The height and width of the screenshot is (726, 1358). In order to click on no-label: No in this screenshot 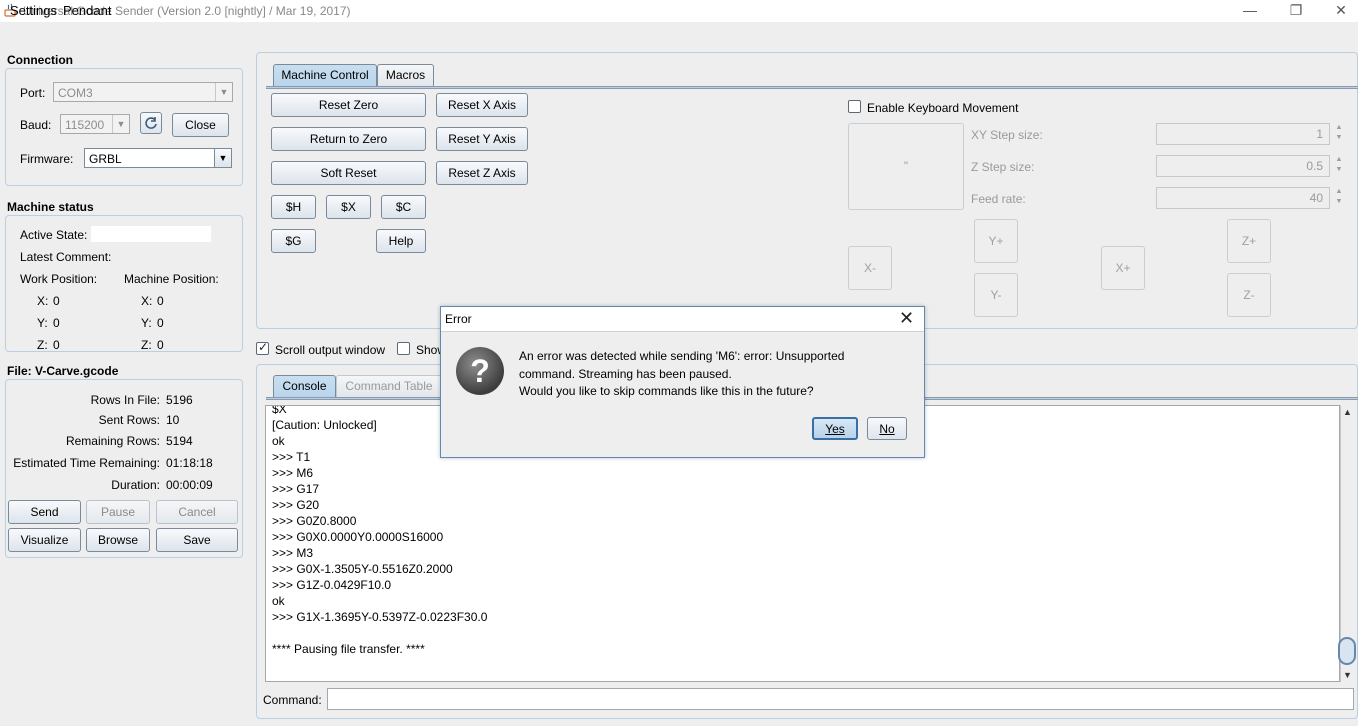, I will do `click(887, 428)`.